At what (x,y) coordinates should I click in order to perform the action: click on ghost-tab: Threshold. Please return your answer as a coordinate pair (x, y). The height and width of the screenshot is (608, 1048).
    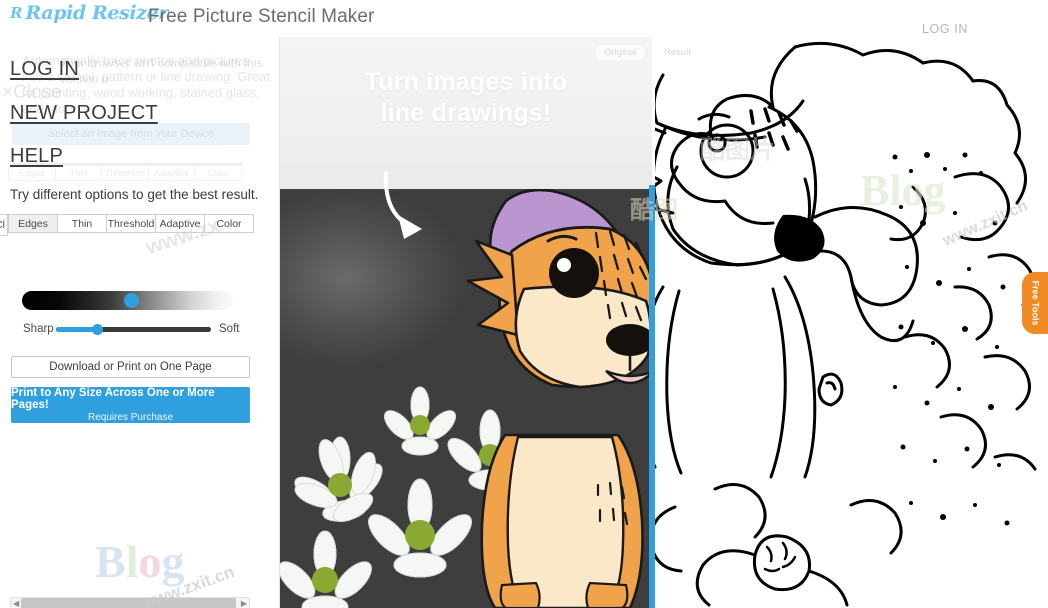
    Looking at the image, I should click on (124, 173).